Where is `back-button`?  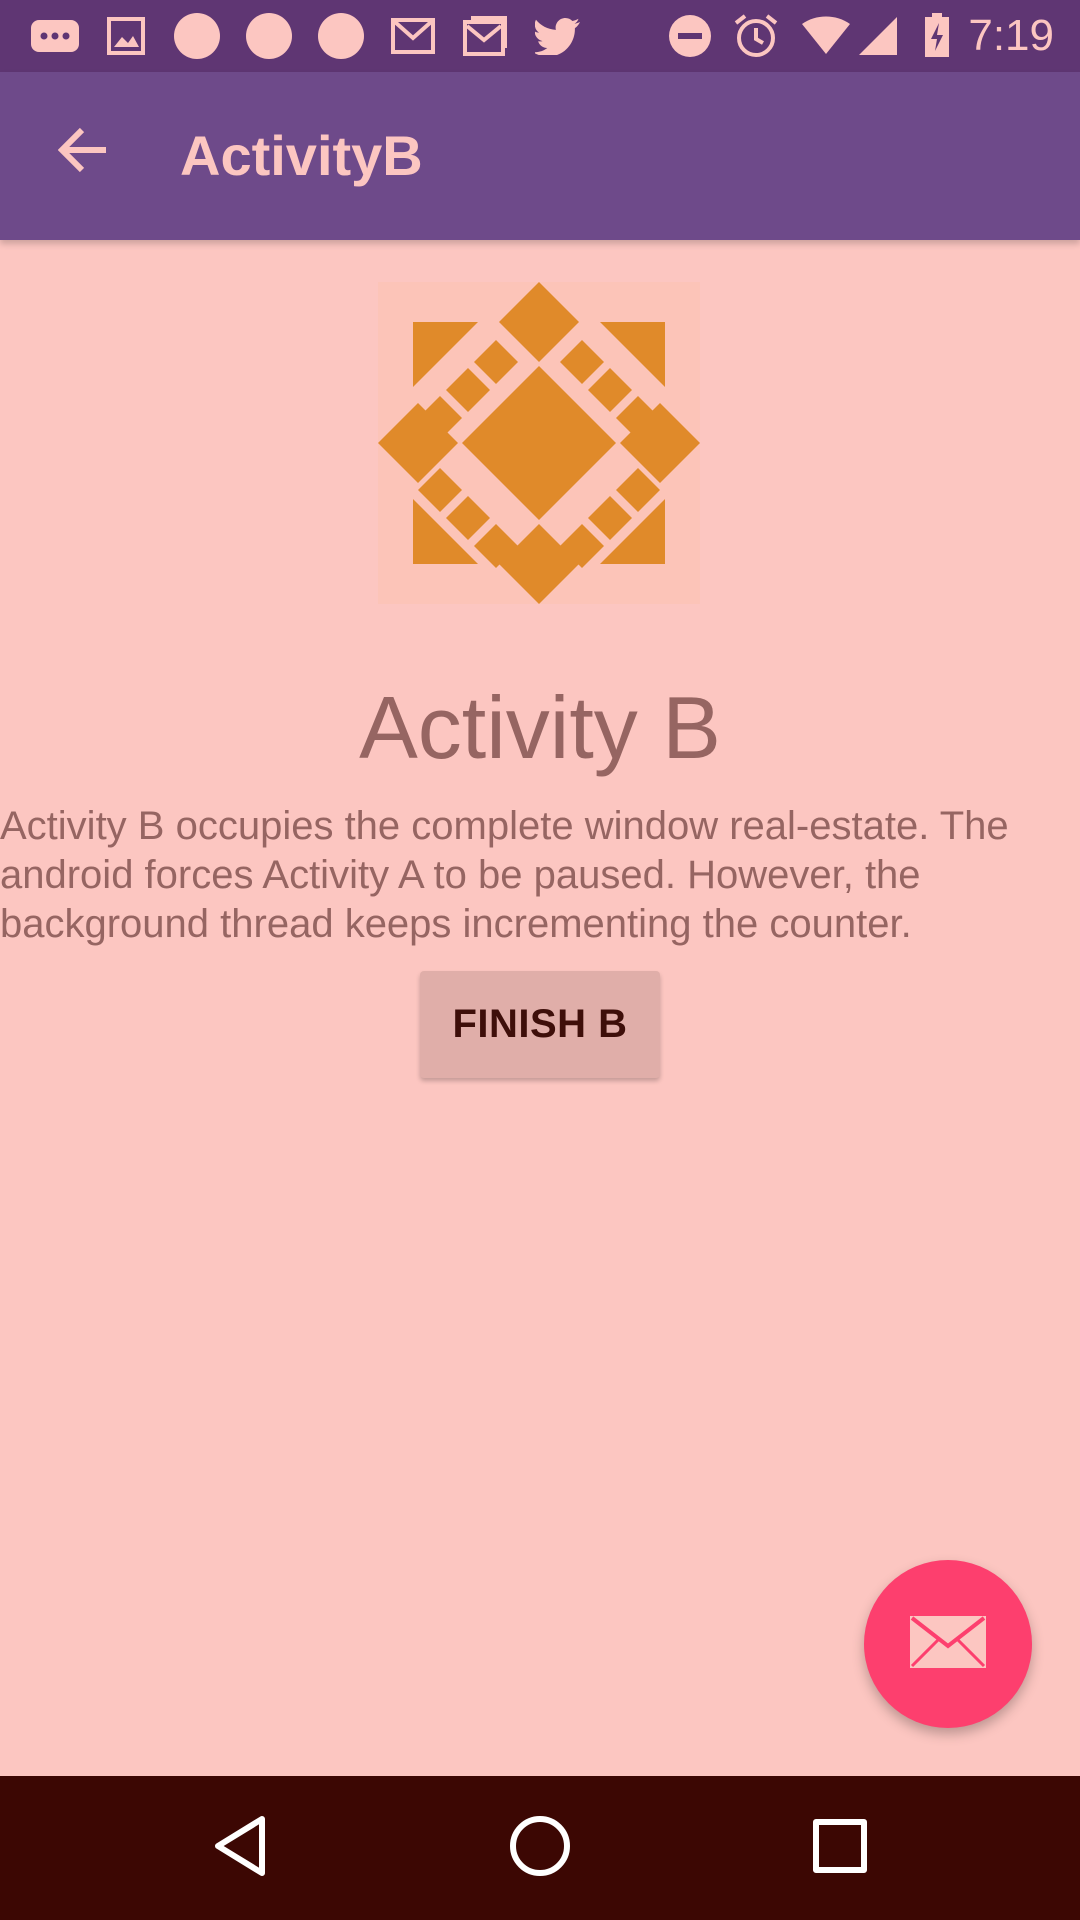
back-button is located at coordinates (84, 152).